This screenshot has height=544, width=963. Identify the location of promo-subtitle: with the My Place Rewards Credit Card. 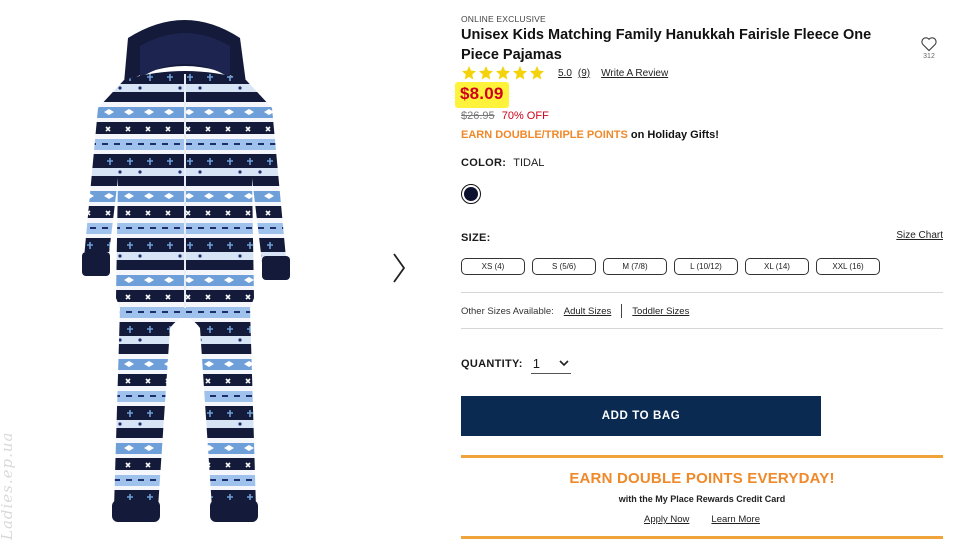
(702, 499).